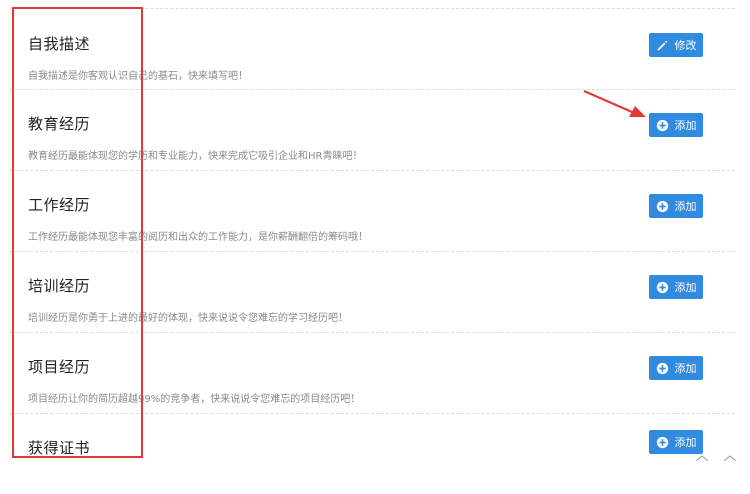 The height and width of the screenshot is (494, 750). Describe the element at coordinates (685, 46) in the screenshot. I see `button-label: 修改` at that location.